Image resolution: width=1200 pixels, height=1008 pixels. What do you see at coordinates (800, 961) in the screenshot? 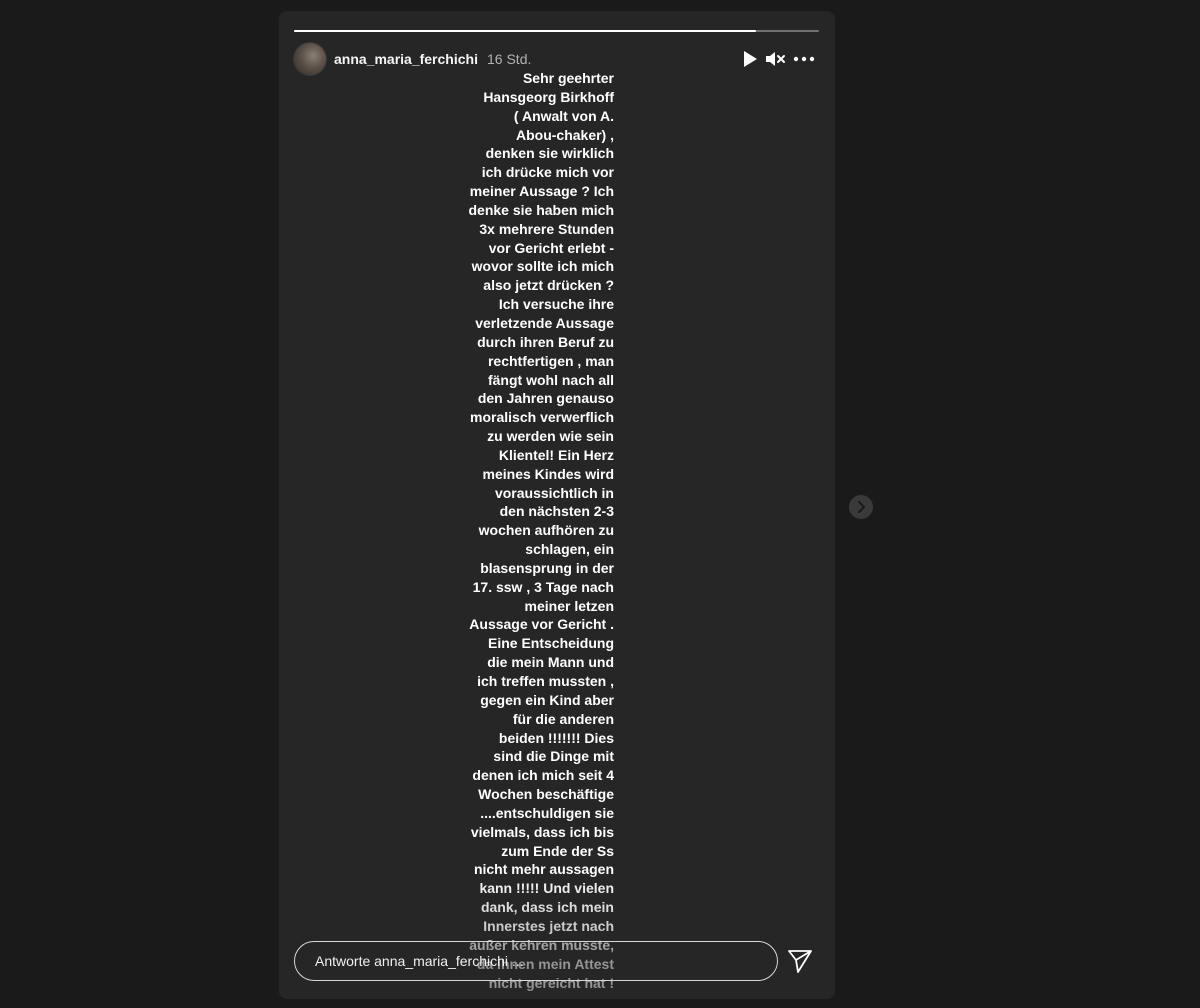
I see `send-icon` at bounding box center [800, 961].